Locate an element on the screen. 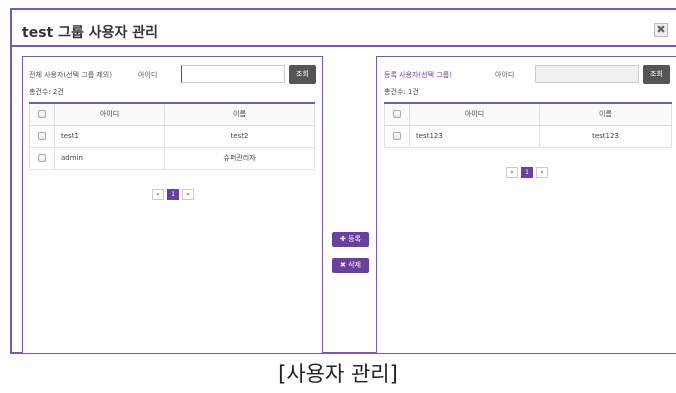 The height and width of the screenshot is (393, 676). left-id-search-input is located at coordinates (233, 74).